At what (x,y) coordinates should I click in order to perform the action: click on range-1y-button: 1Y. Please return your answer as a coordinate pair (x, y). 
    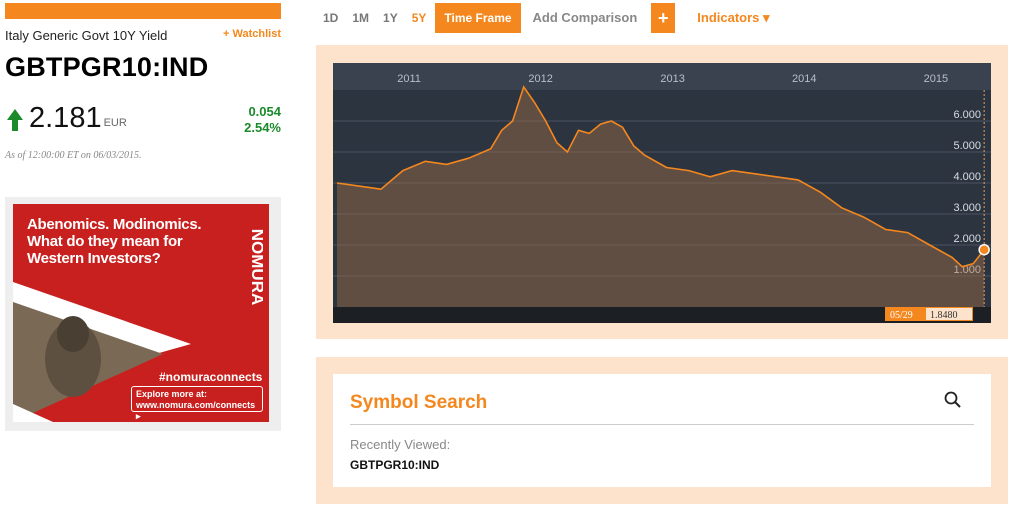
    Looking at the image, I should click on (390, 18).